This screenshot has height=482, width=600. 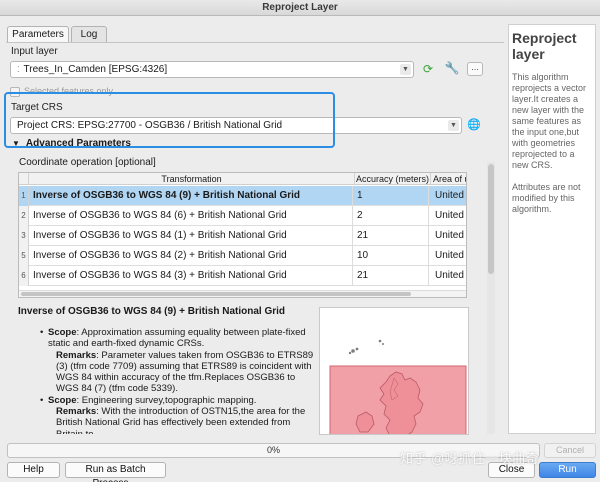 What do you see at coordinates (212, 69) in the screenshot?
I see `input-layer-combo: ⁚ Trees_In_Camden [EPSG:4326] ▼` at bounding box center [212, 69].